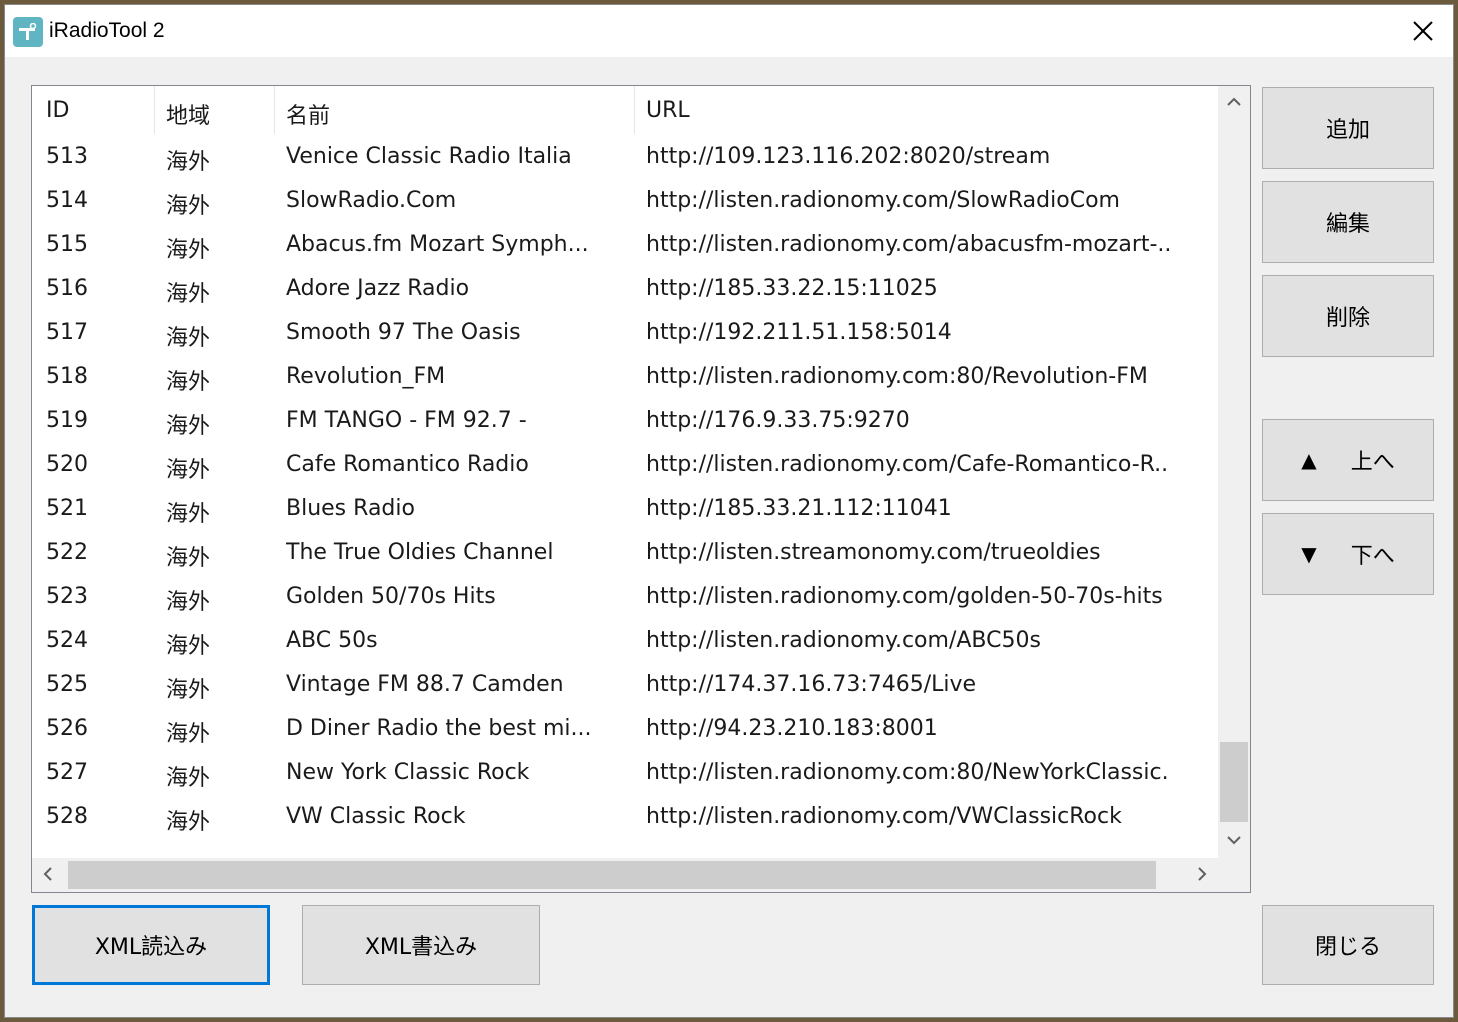 This screenshot has height=1022, width=1458. I want to click on cell-name: Venice Classic Radio Italia, so click(429, 156).